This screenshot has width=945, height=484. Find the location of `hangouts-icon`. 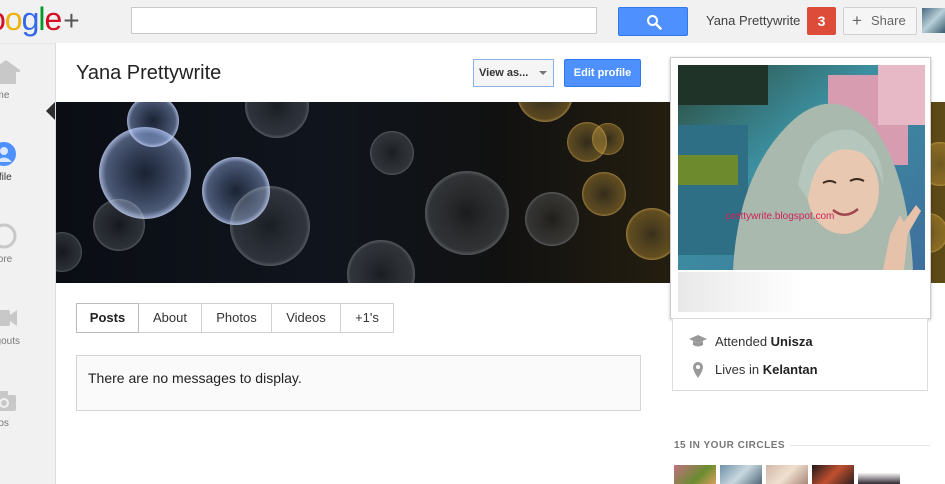

hangouts-icon is located at coordinates (8, 318).